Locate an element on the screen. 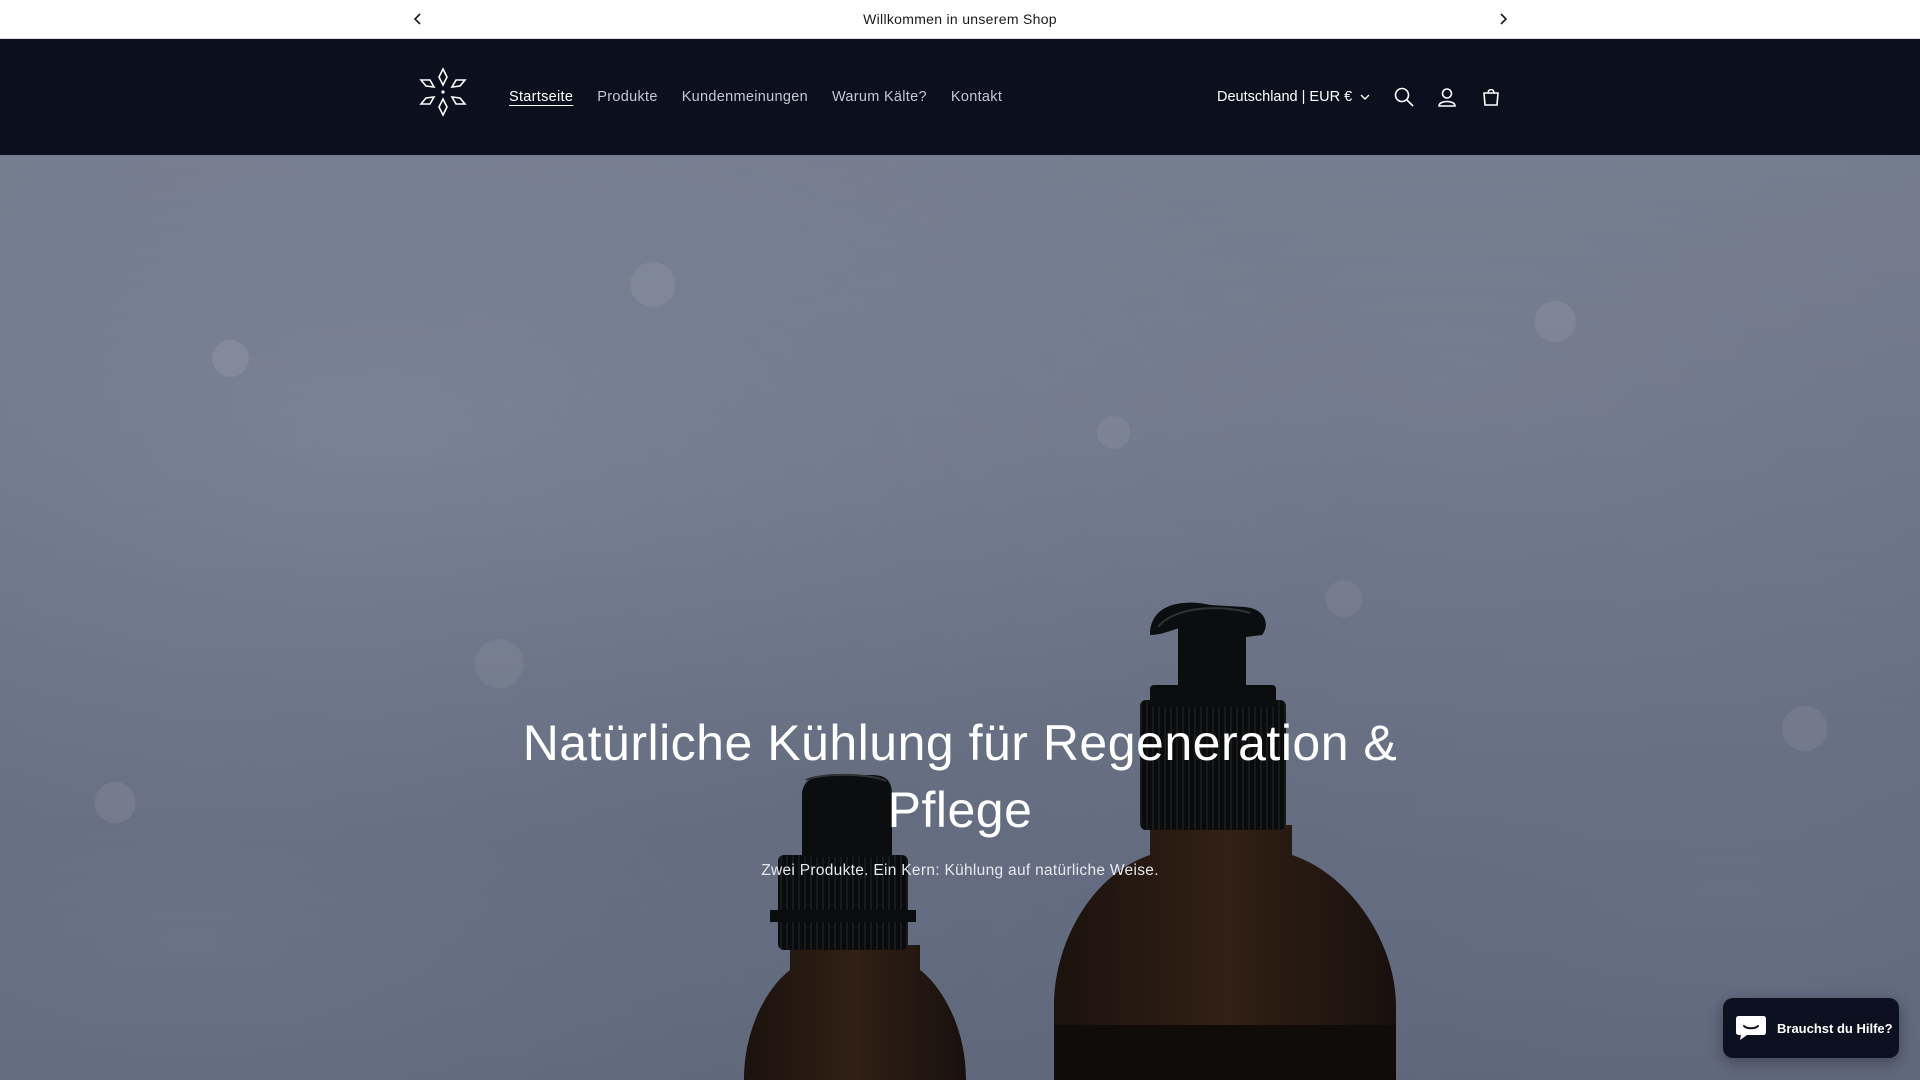  nav-link-startseite: Startseite is located at coordinates (541, 97).